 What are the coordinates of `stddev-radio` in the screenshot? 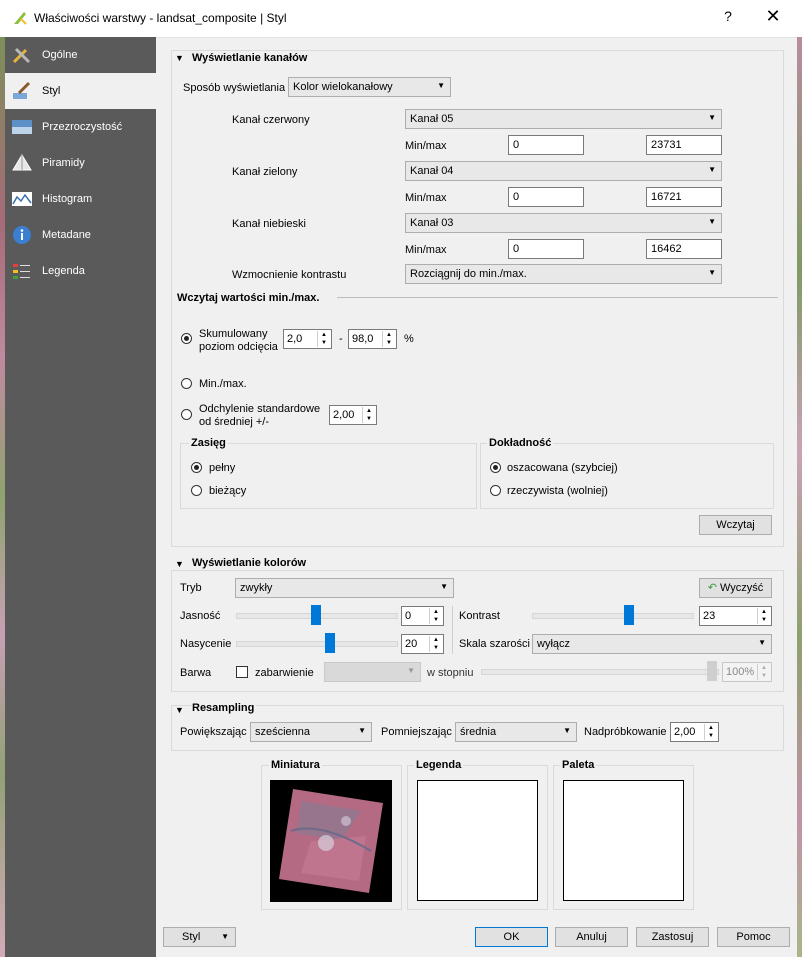 It's located at (186, 414).